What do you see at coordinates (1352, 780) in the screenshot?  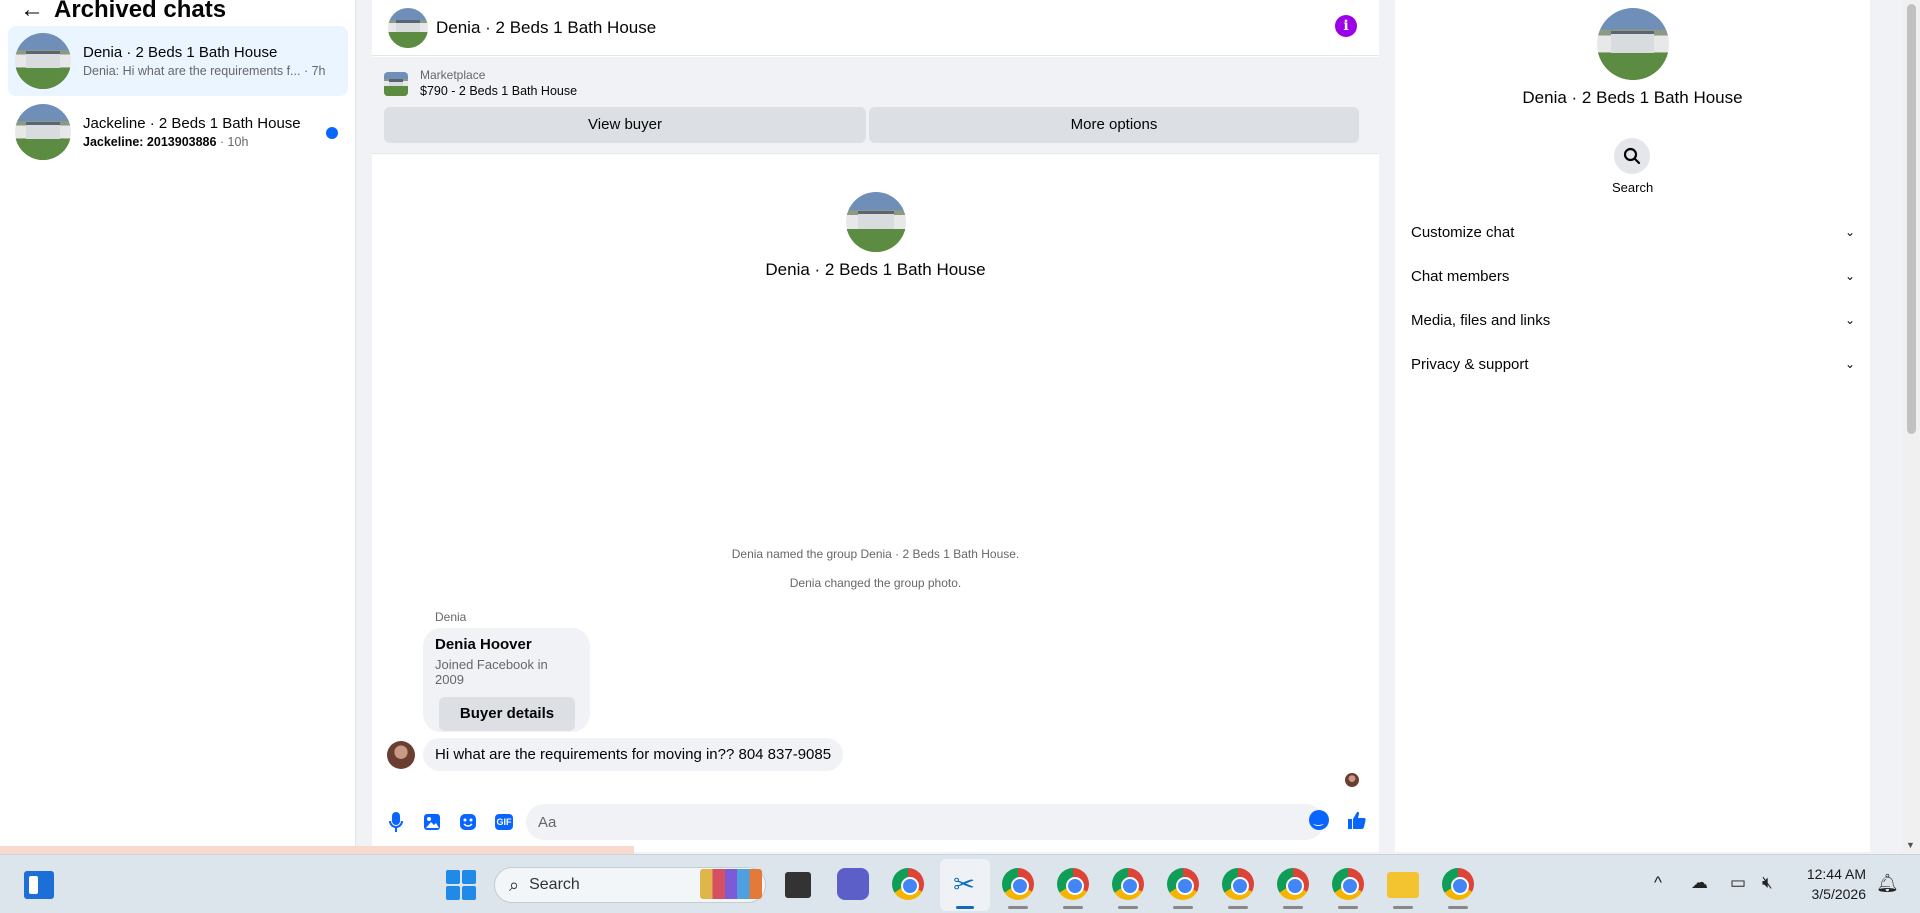 I see `seen-receipt-avatar` at bounding box center [1352, 780].